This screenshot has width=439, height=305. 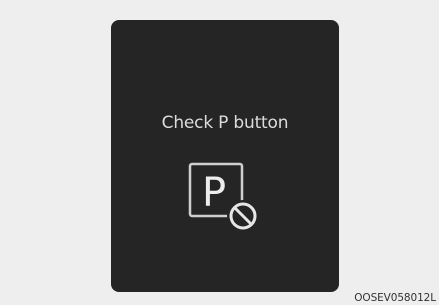 I want to click on p-letter: P, so click(x=214, y=193).